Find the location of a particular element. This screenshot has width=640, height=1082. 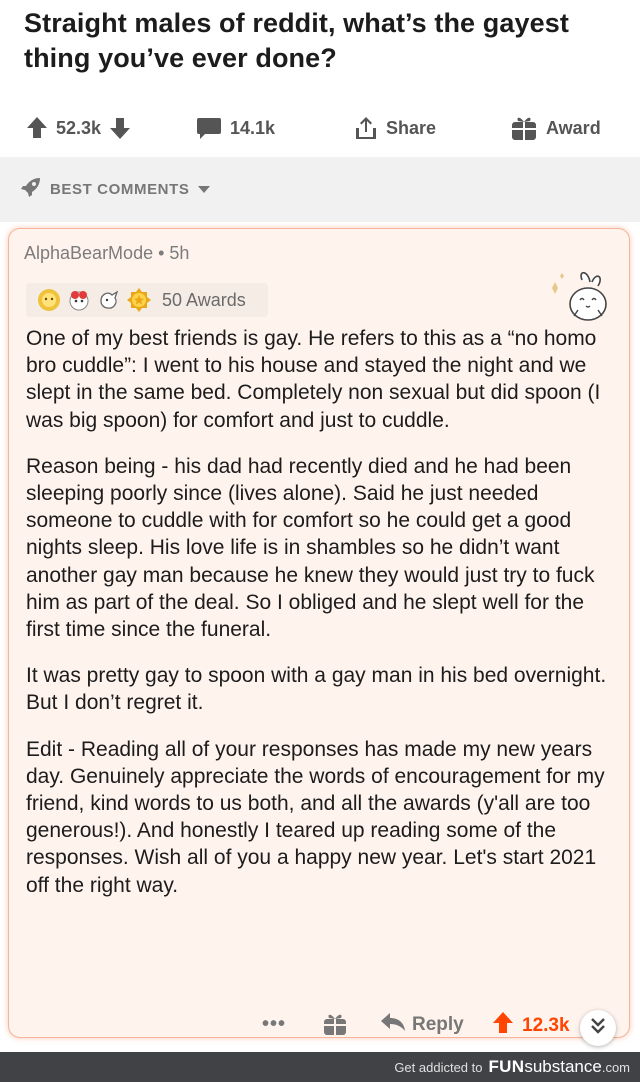

comment-count: 14.1k is located at coordinates (253, 127).